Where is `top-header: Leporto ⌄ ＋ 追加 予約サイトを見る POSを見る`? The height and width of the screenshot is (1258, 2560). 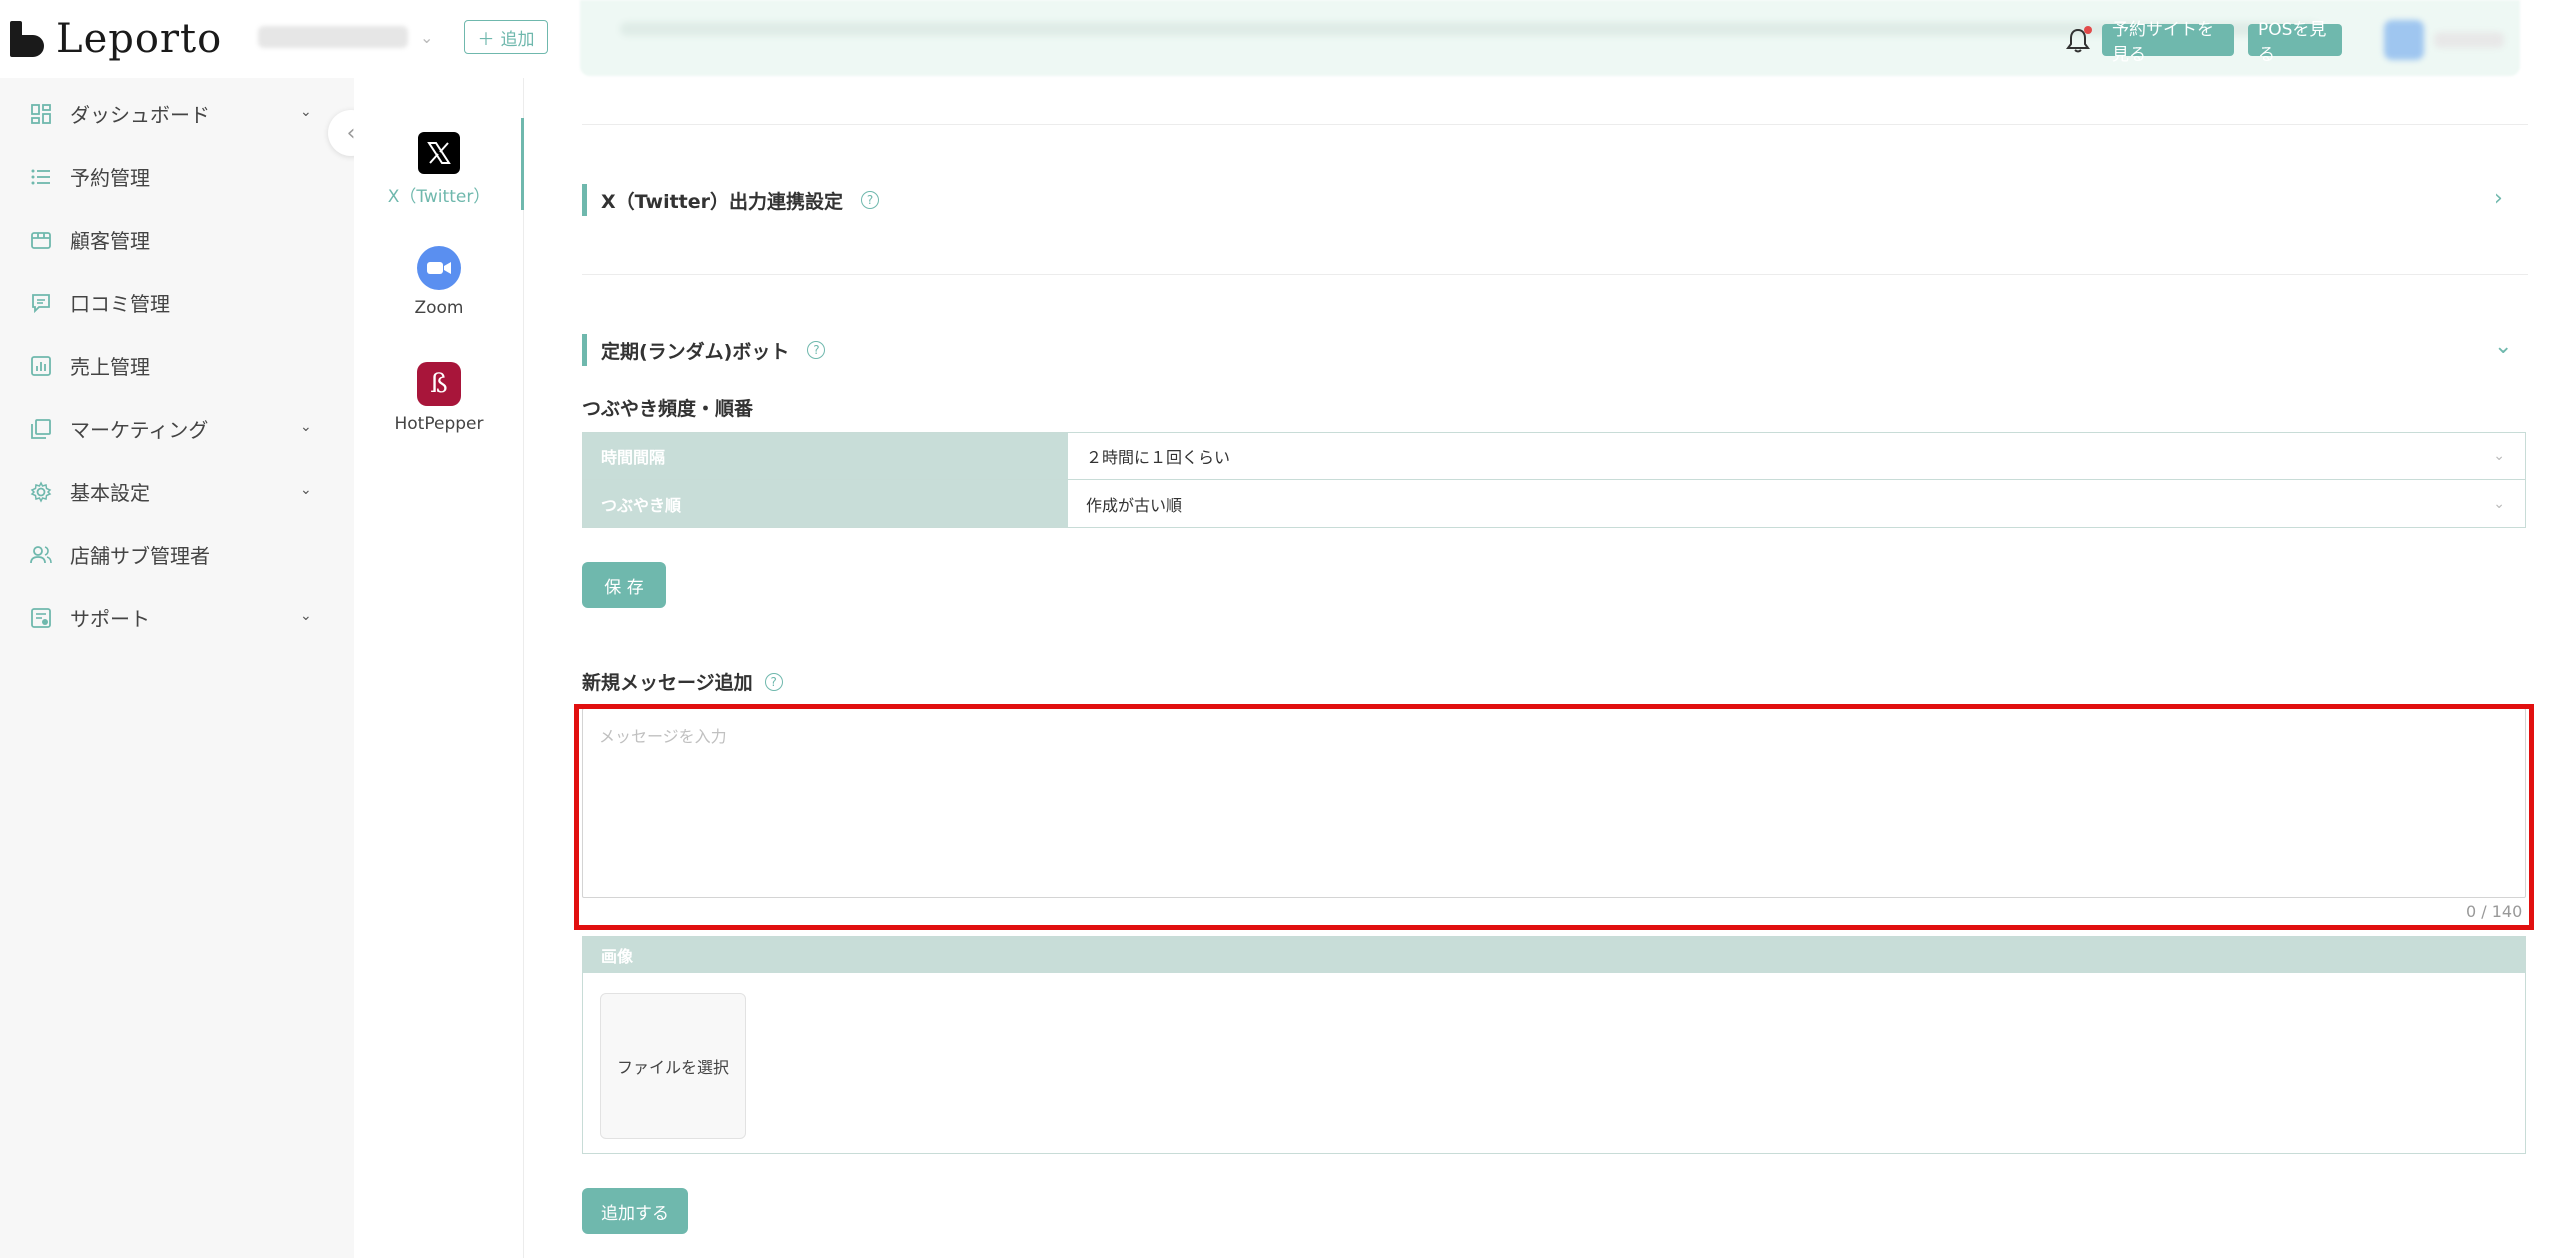 top-header: Leporto ⌄ ＋ 追加 予約サイトを見る POSを見る is located at coordinates (1280, 39).